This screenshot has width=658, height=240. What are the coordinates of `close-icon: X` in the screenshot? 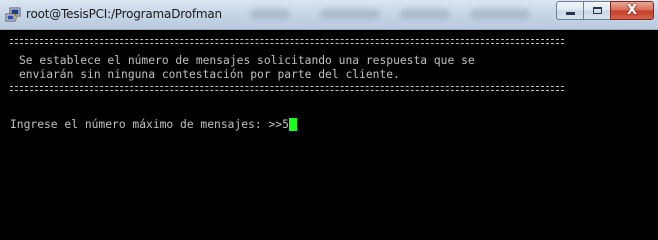 It's located at (632, 10).